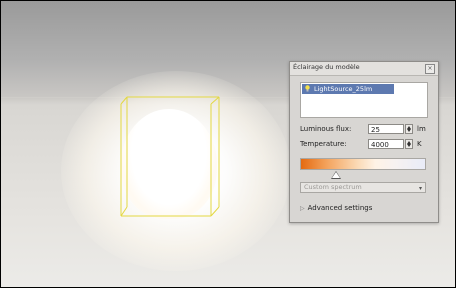 This screenshot has height=288, width=456. Describe the element at coordinates (343, 89) in the screenshot. I see `light-source-name: LightSource_25lm` at that location.